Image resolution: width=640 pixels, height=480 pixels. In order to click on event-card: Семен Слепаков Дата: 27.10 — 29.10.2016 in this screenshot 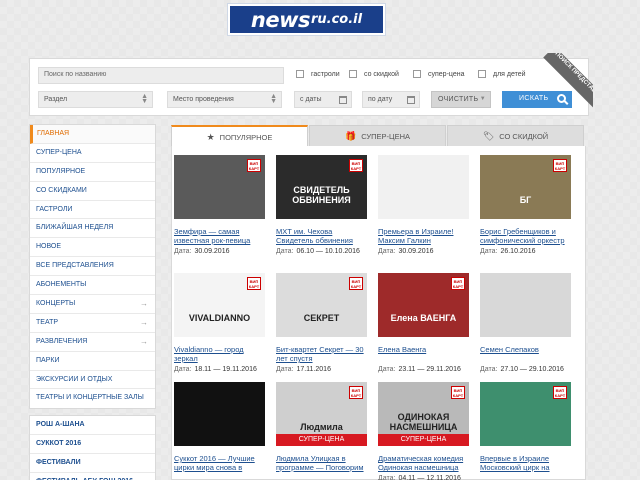, I will do `click(525, 323)`.